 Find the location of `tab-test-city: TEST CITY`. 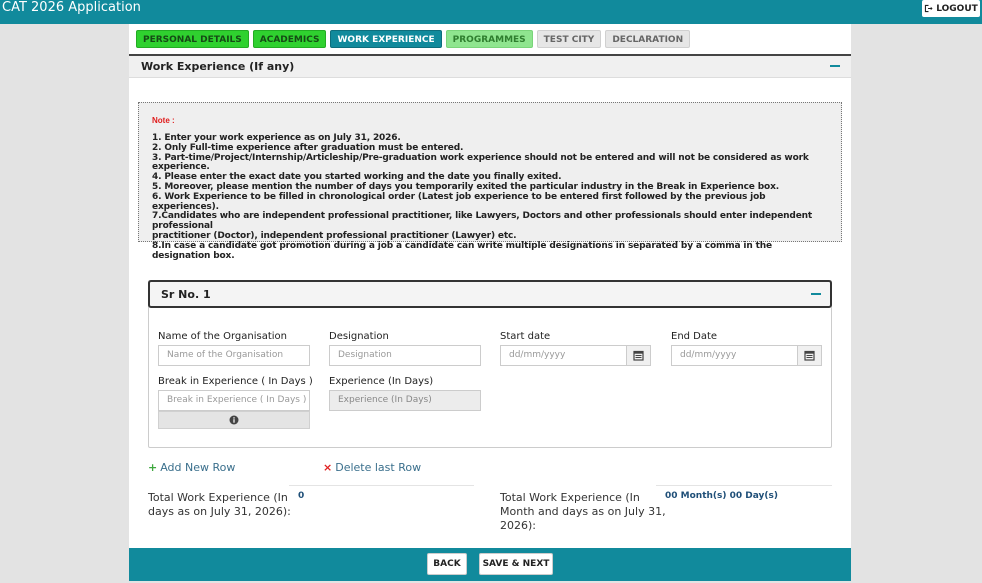

tab-test-city: TEST CITY is located at coordinates (569, 39).